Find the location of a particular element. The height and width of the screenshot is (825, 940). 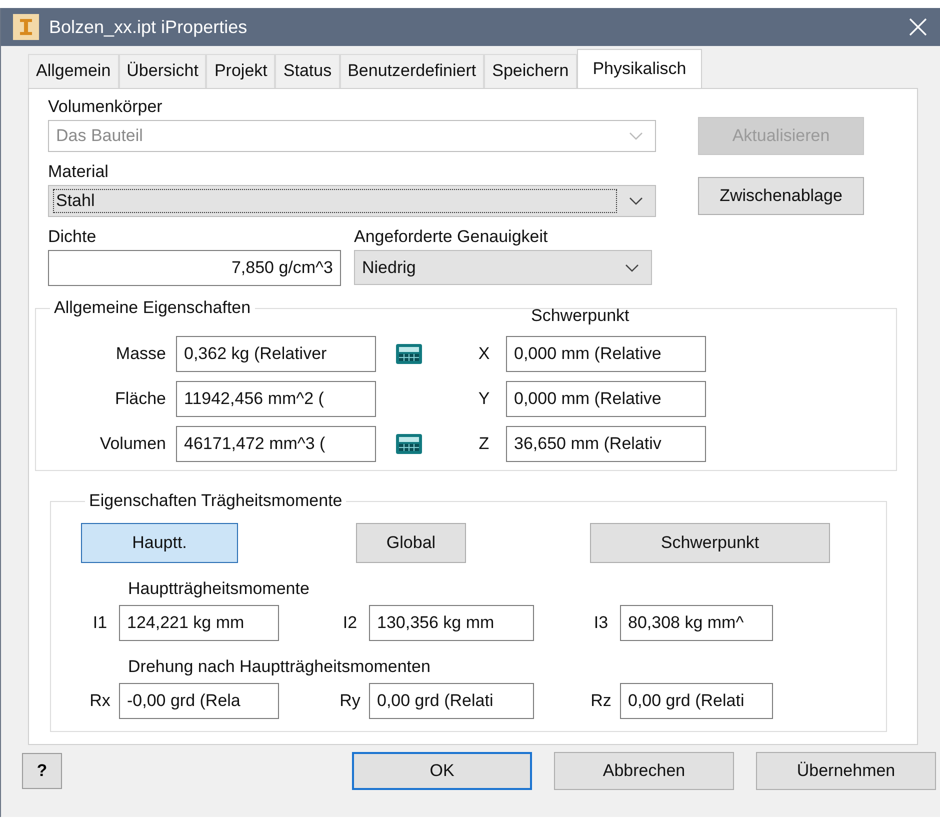

group-title: Allgemeine Eigenschaften is located at coordinates (152, 308).